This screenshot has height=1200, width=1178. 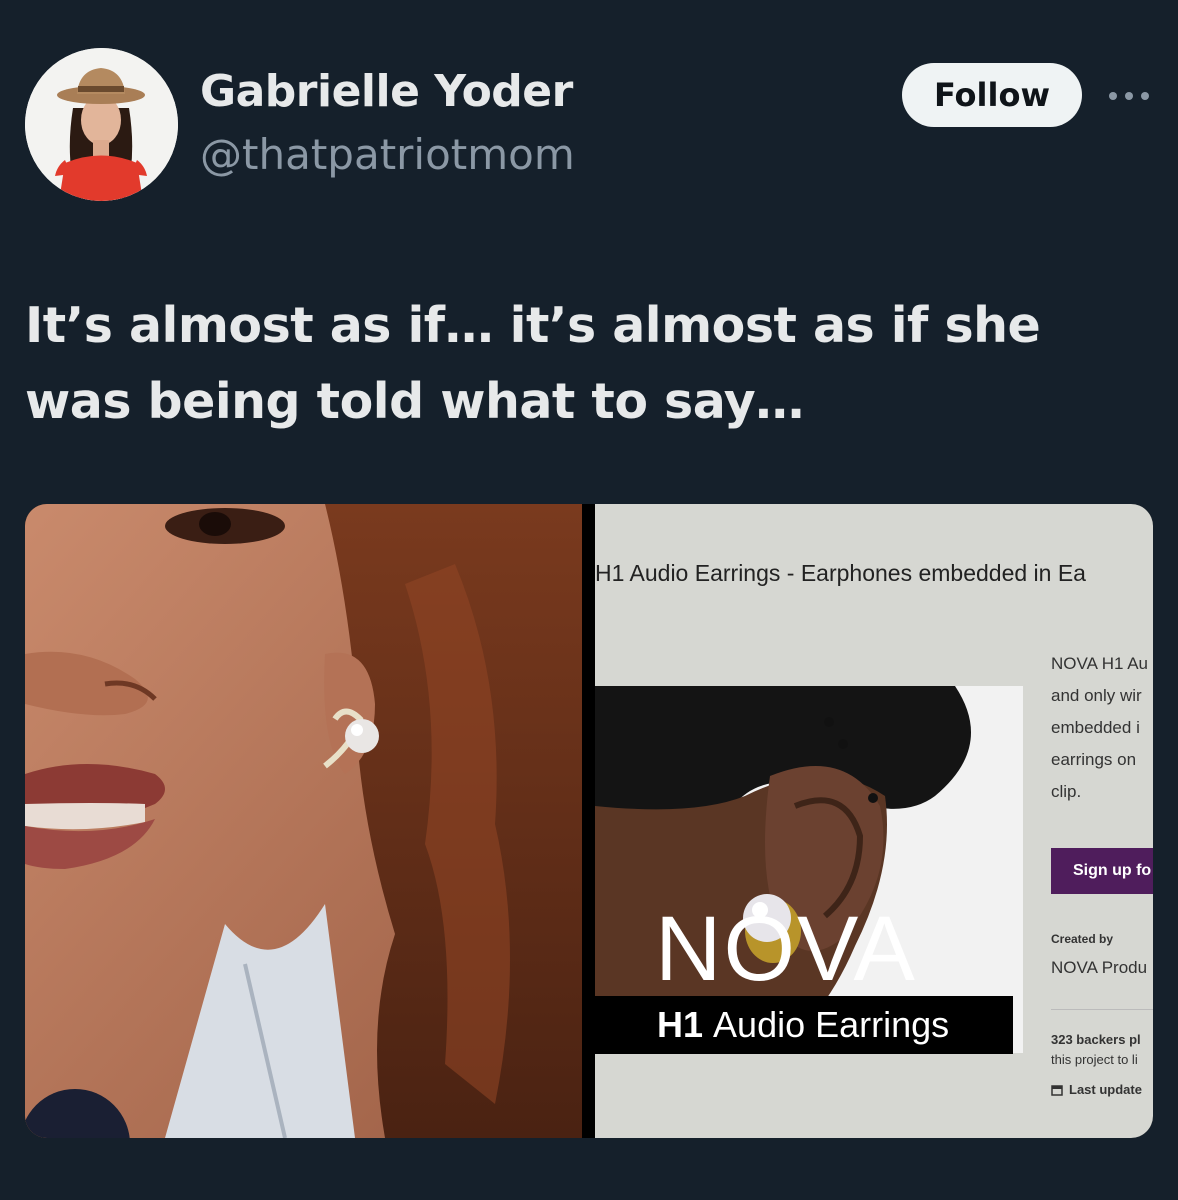 I want to click on more-horizontal-icon, so click(x=1129, y=96).